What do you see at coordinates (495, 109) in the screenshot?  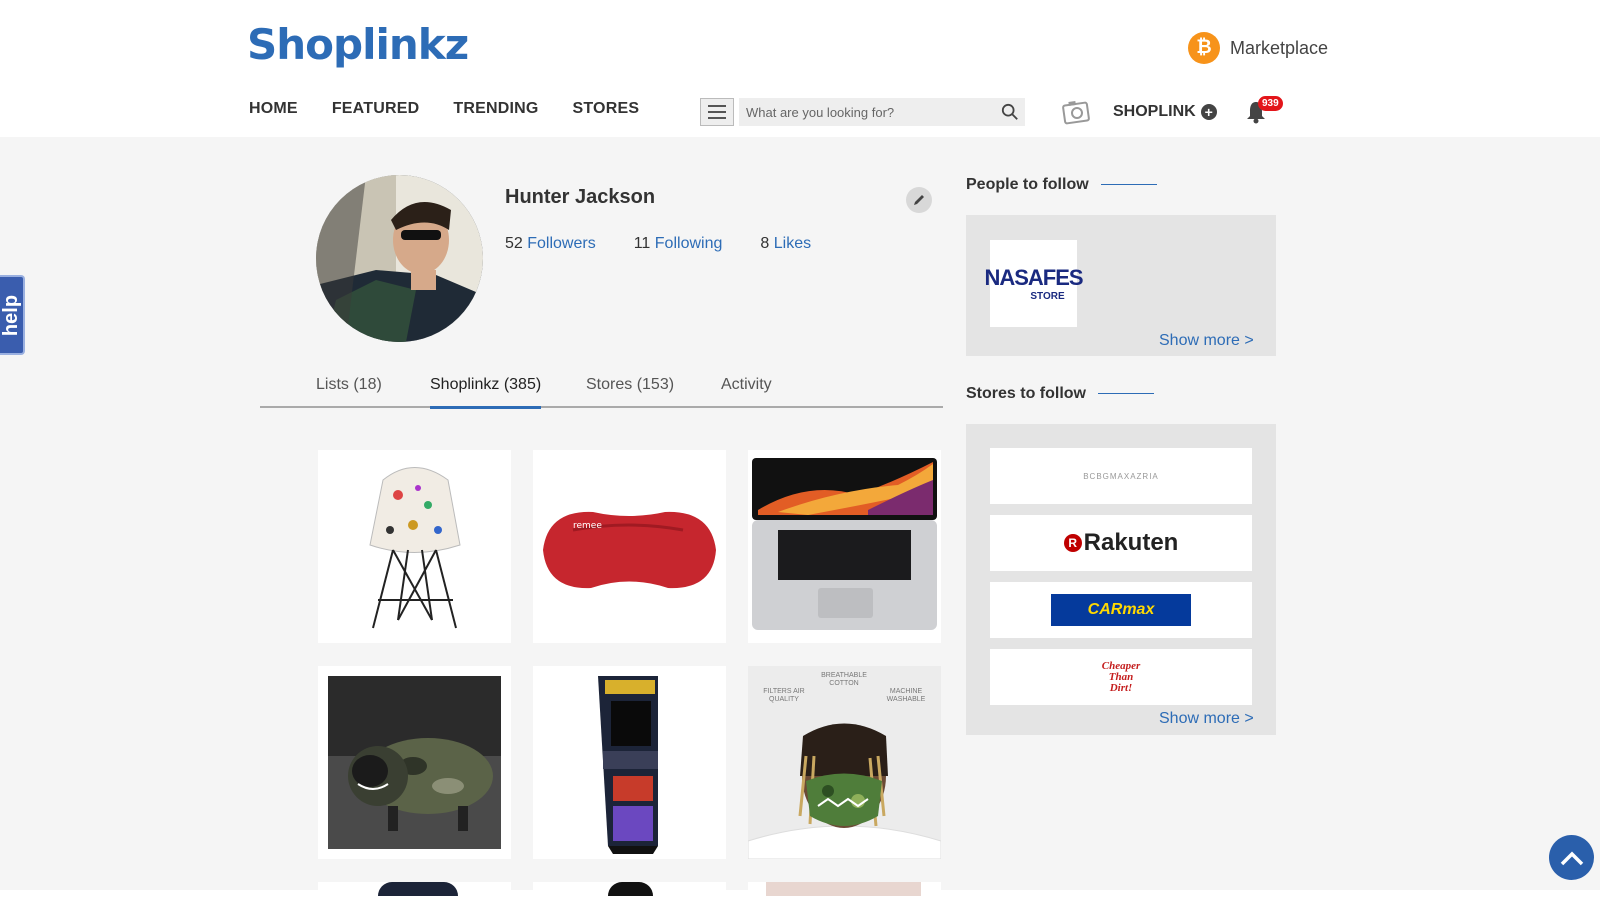 I see `nav-trending: TRENDING` at bounding box center [495, 109].